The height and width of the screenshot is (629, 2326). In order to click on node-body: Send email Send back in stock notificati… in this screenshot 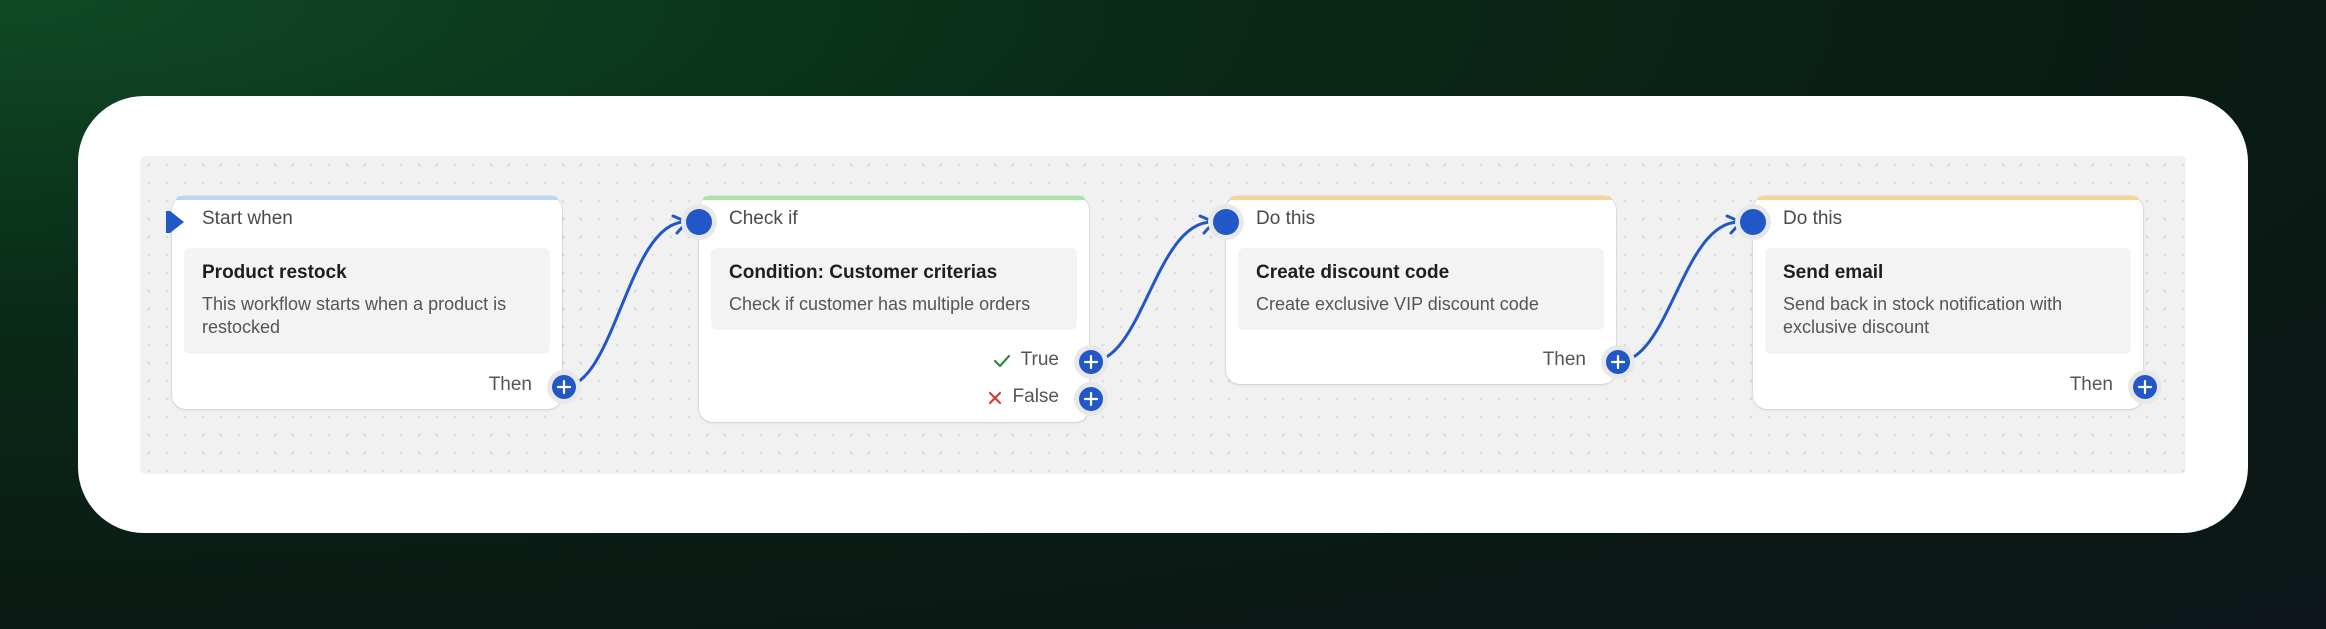, I will do `click(1948, 301)`.